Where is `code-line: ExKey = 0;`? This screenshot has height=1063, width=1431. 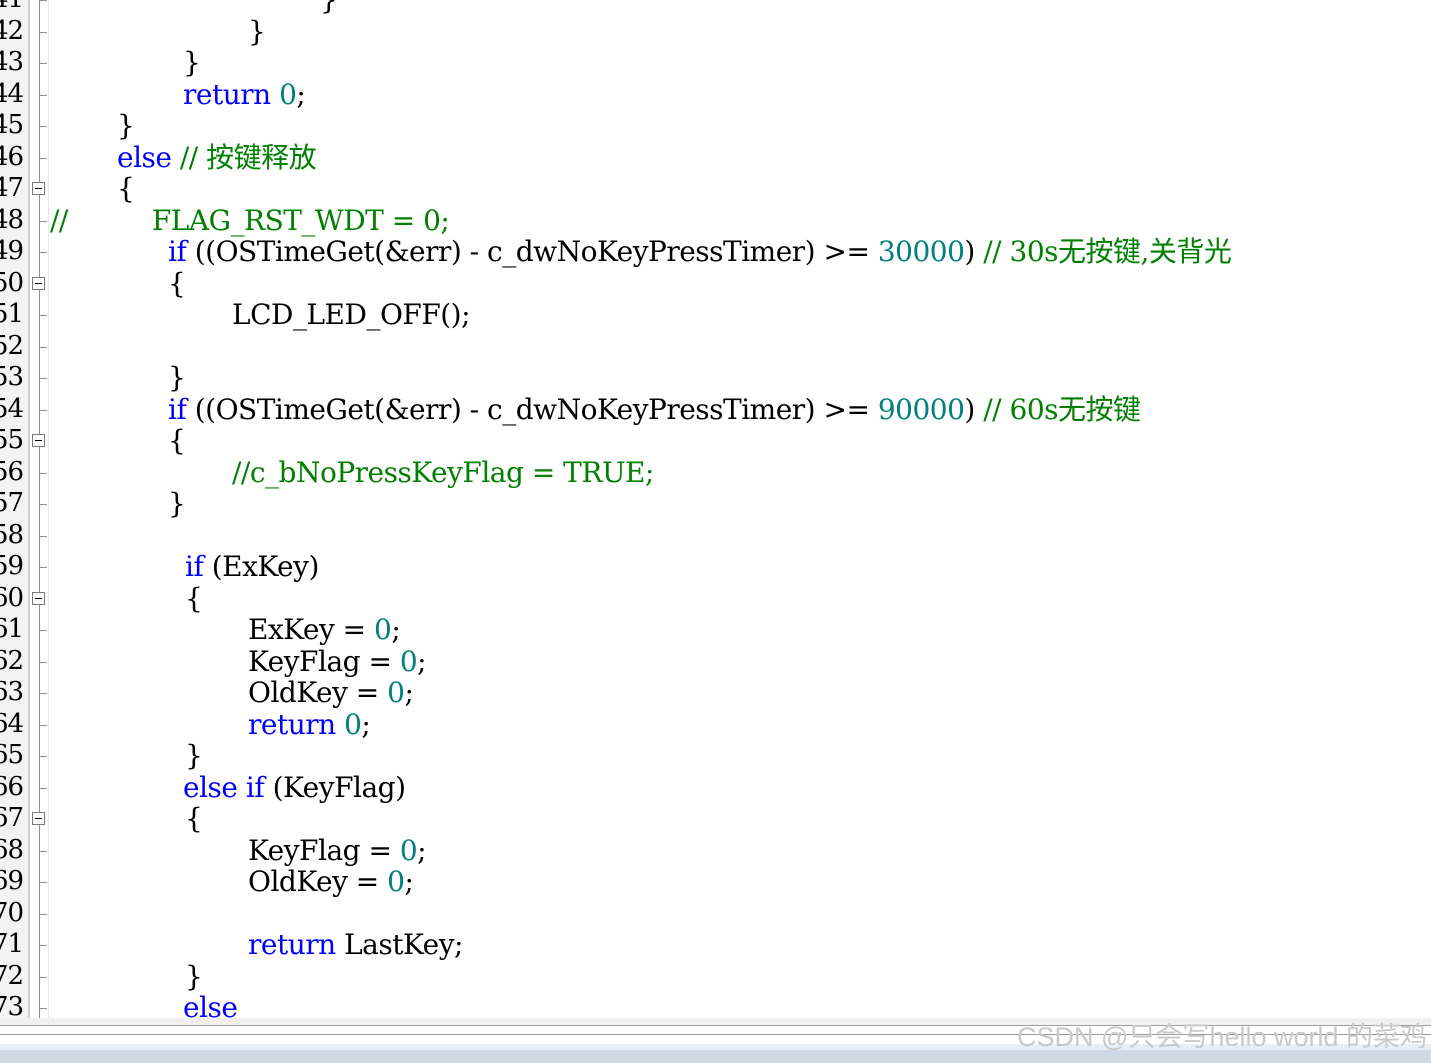 code-line: ExKey = 0; is located at coordinates (324, 629).